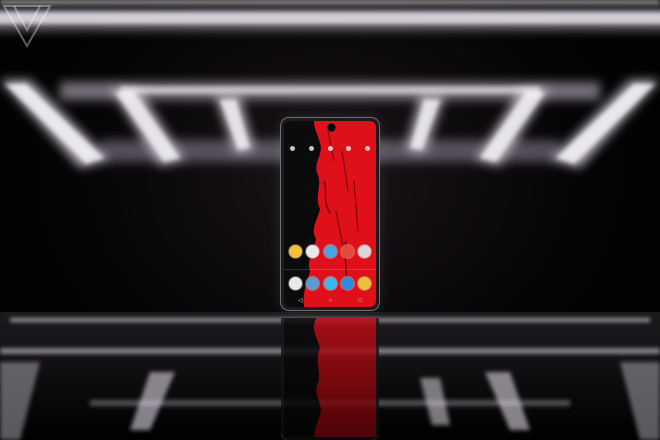 The image size is (660, 440). I want to click on navigation-bar: ◁ ○ □, so click(330, 301).